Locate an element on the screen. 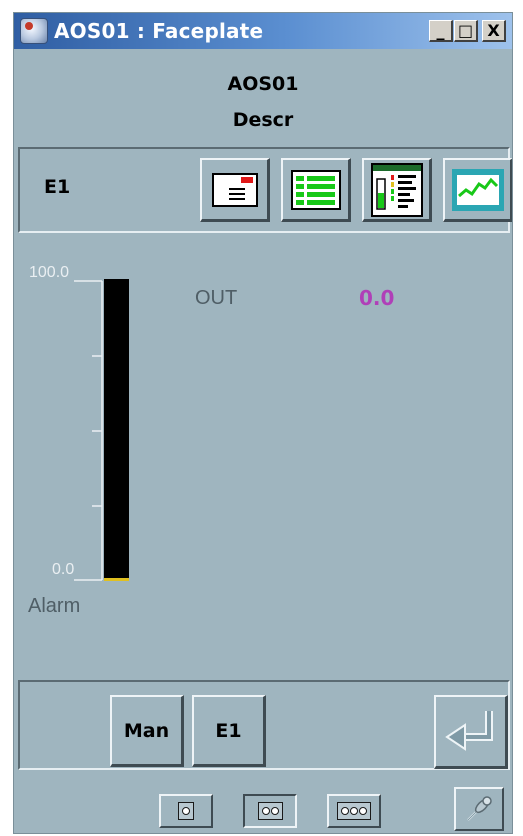 This screenshot has width=523, height=836. three-dots-icon is located at coordinates (354, 811).